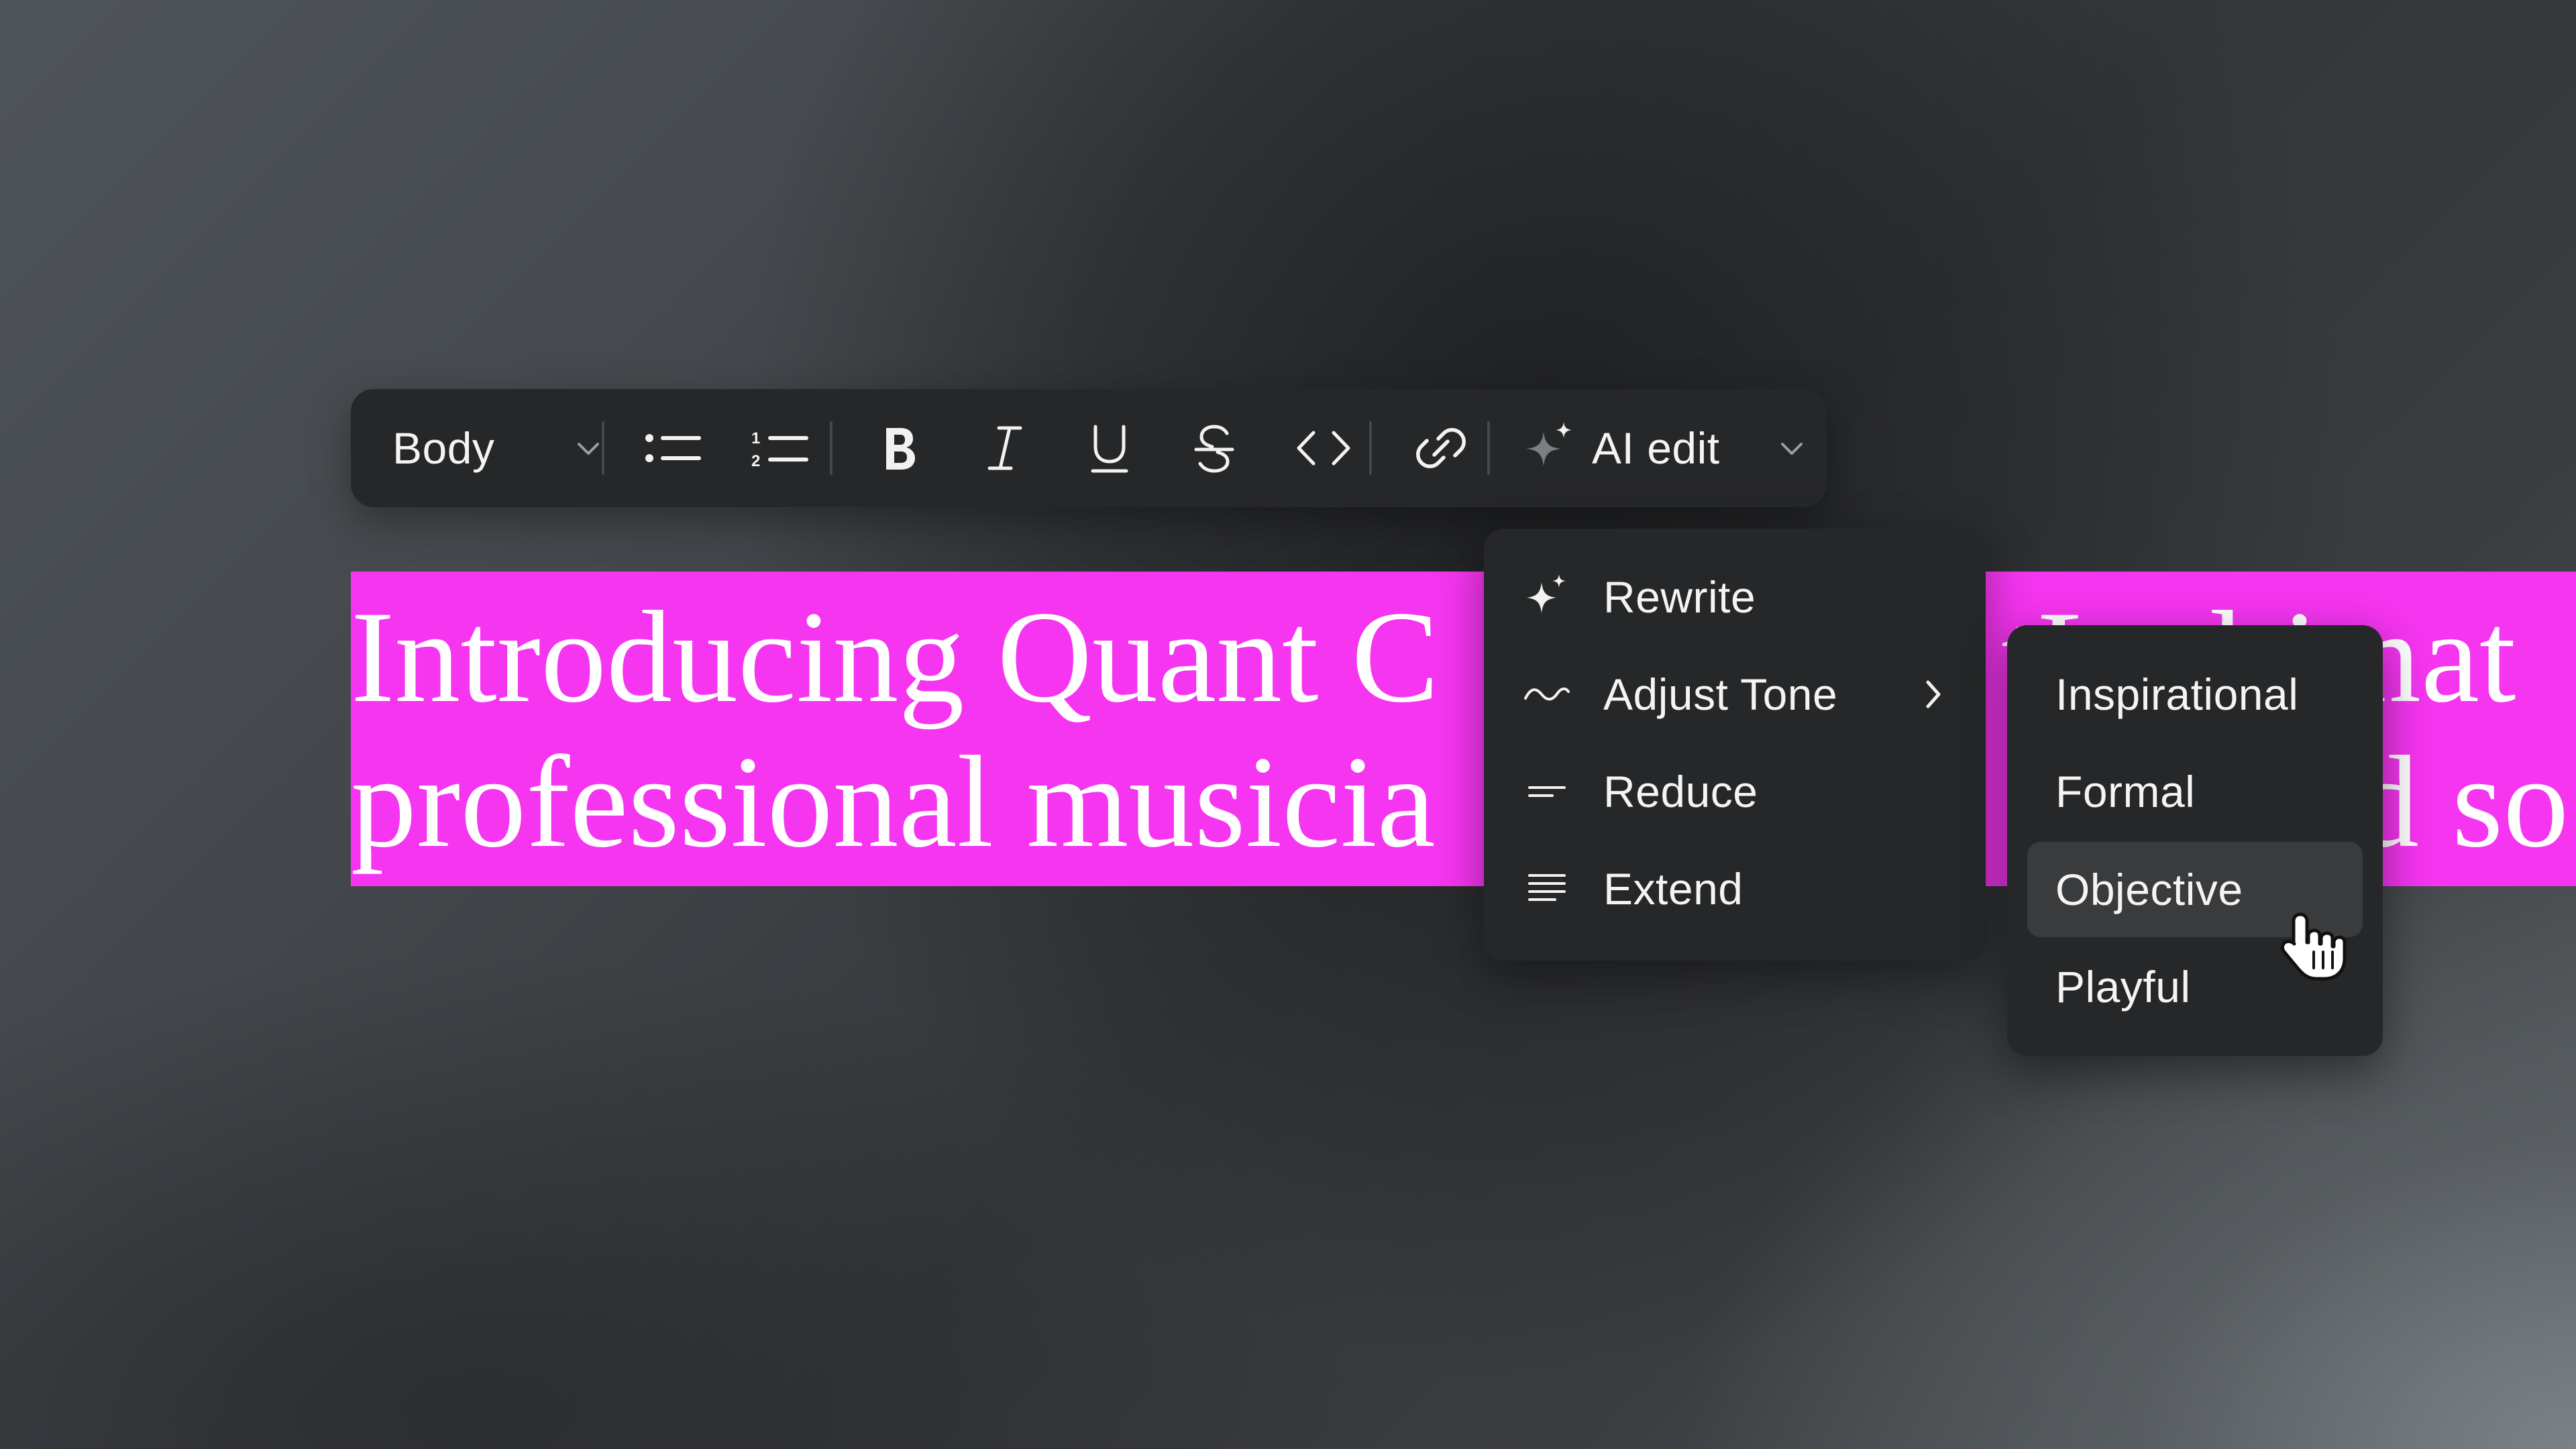  I want to click on menu-item-reduce: Reduce, so click(1735, 792).